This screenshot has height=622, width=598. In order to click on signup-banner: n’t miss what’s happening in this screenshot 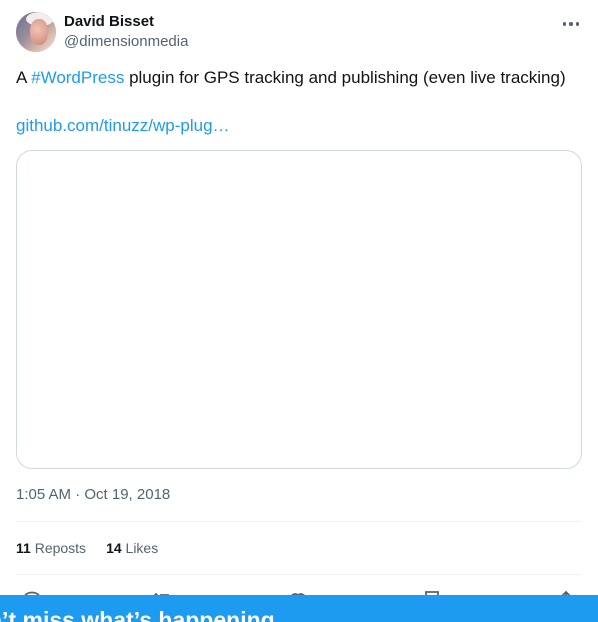, I will do `click(299, 608)`.